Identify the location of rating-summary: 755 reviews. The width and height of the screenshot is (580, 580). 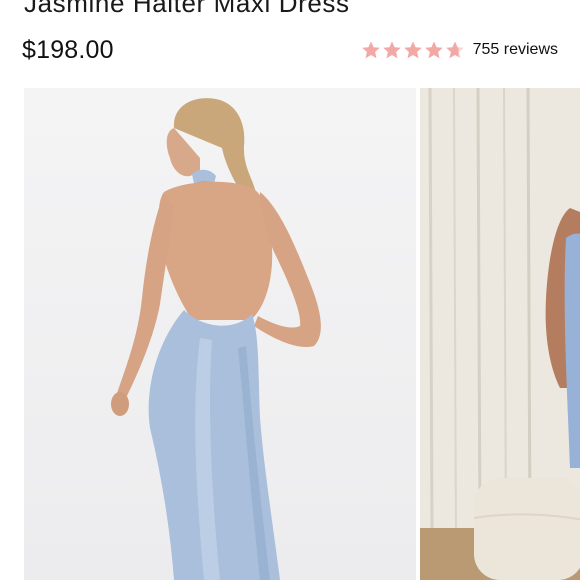
(459, 50).